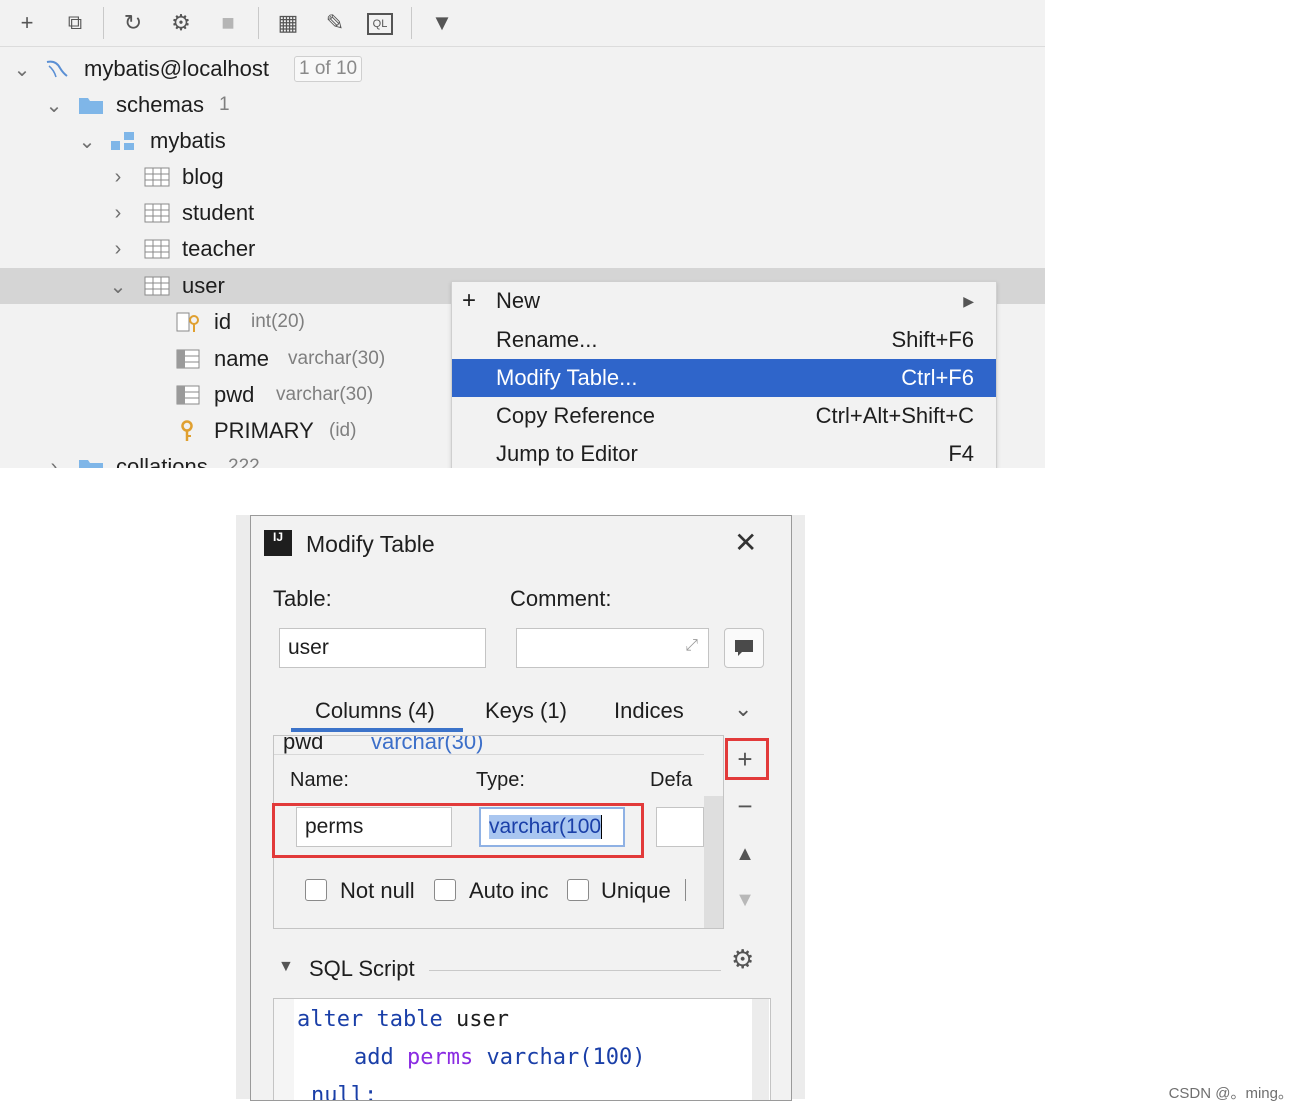 Image resolution: width=1307 pixels, height=1111 pixels. What do you see at coordinates (691, 646) in the screenshot?
I see `expand-icon: ⤢` at bounding box center [691, 646].